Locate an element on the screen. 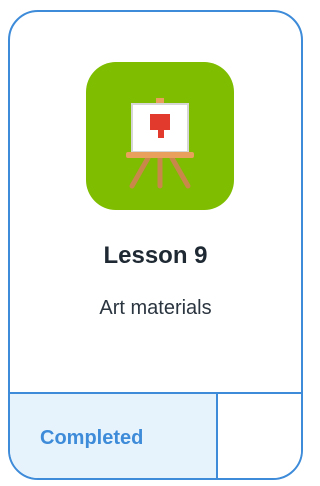 The width and height of the screenshot is (320, 486). lesson-subtitle: Art materials is located at coordinates (155, 308).